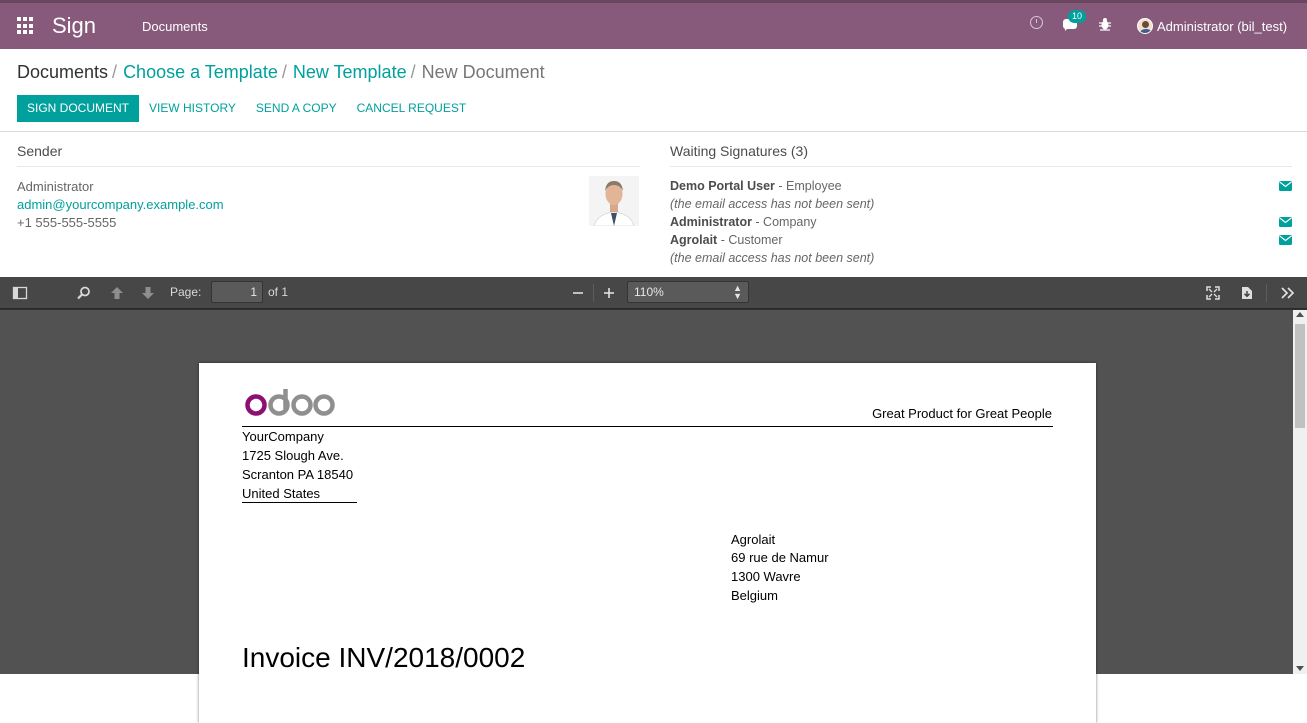 This screenshot has height=723, width=1307. What do you see at coordinates (120, 204) in the screenshot?
I see `sender-email-link: admin@yourcompany.example.com` at bounding box center [120, 204].